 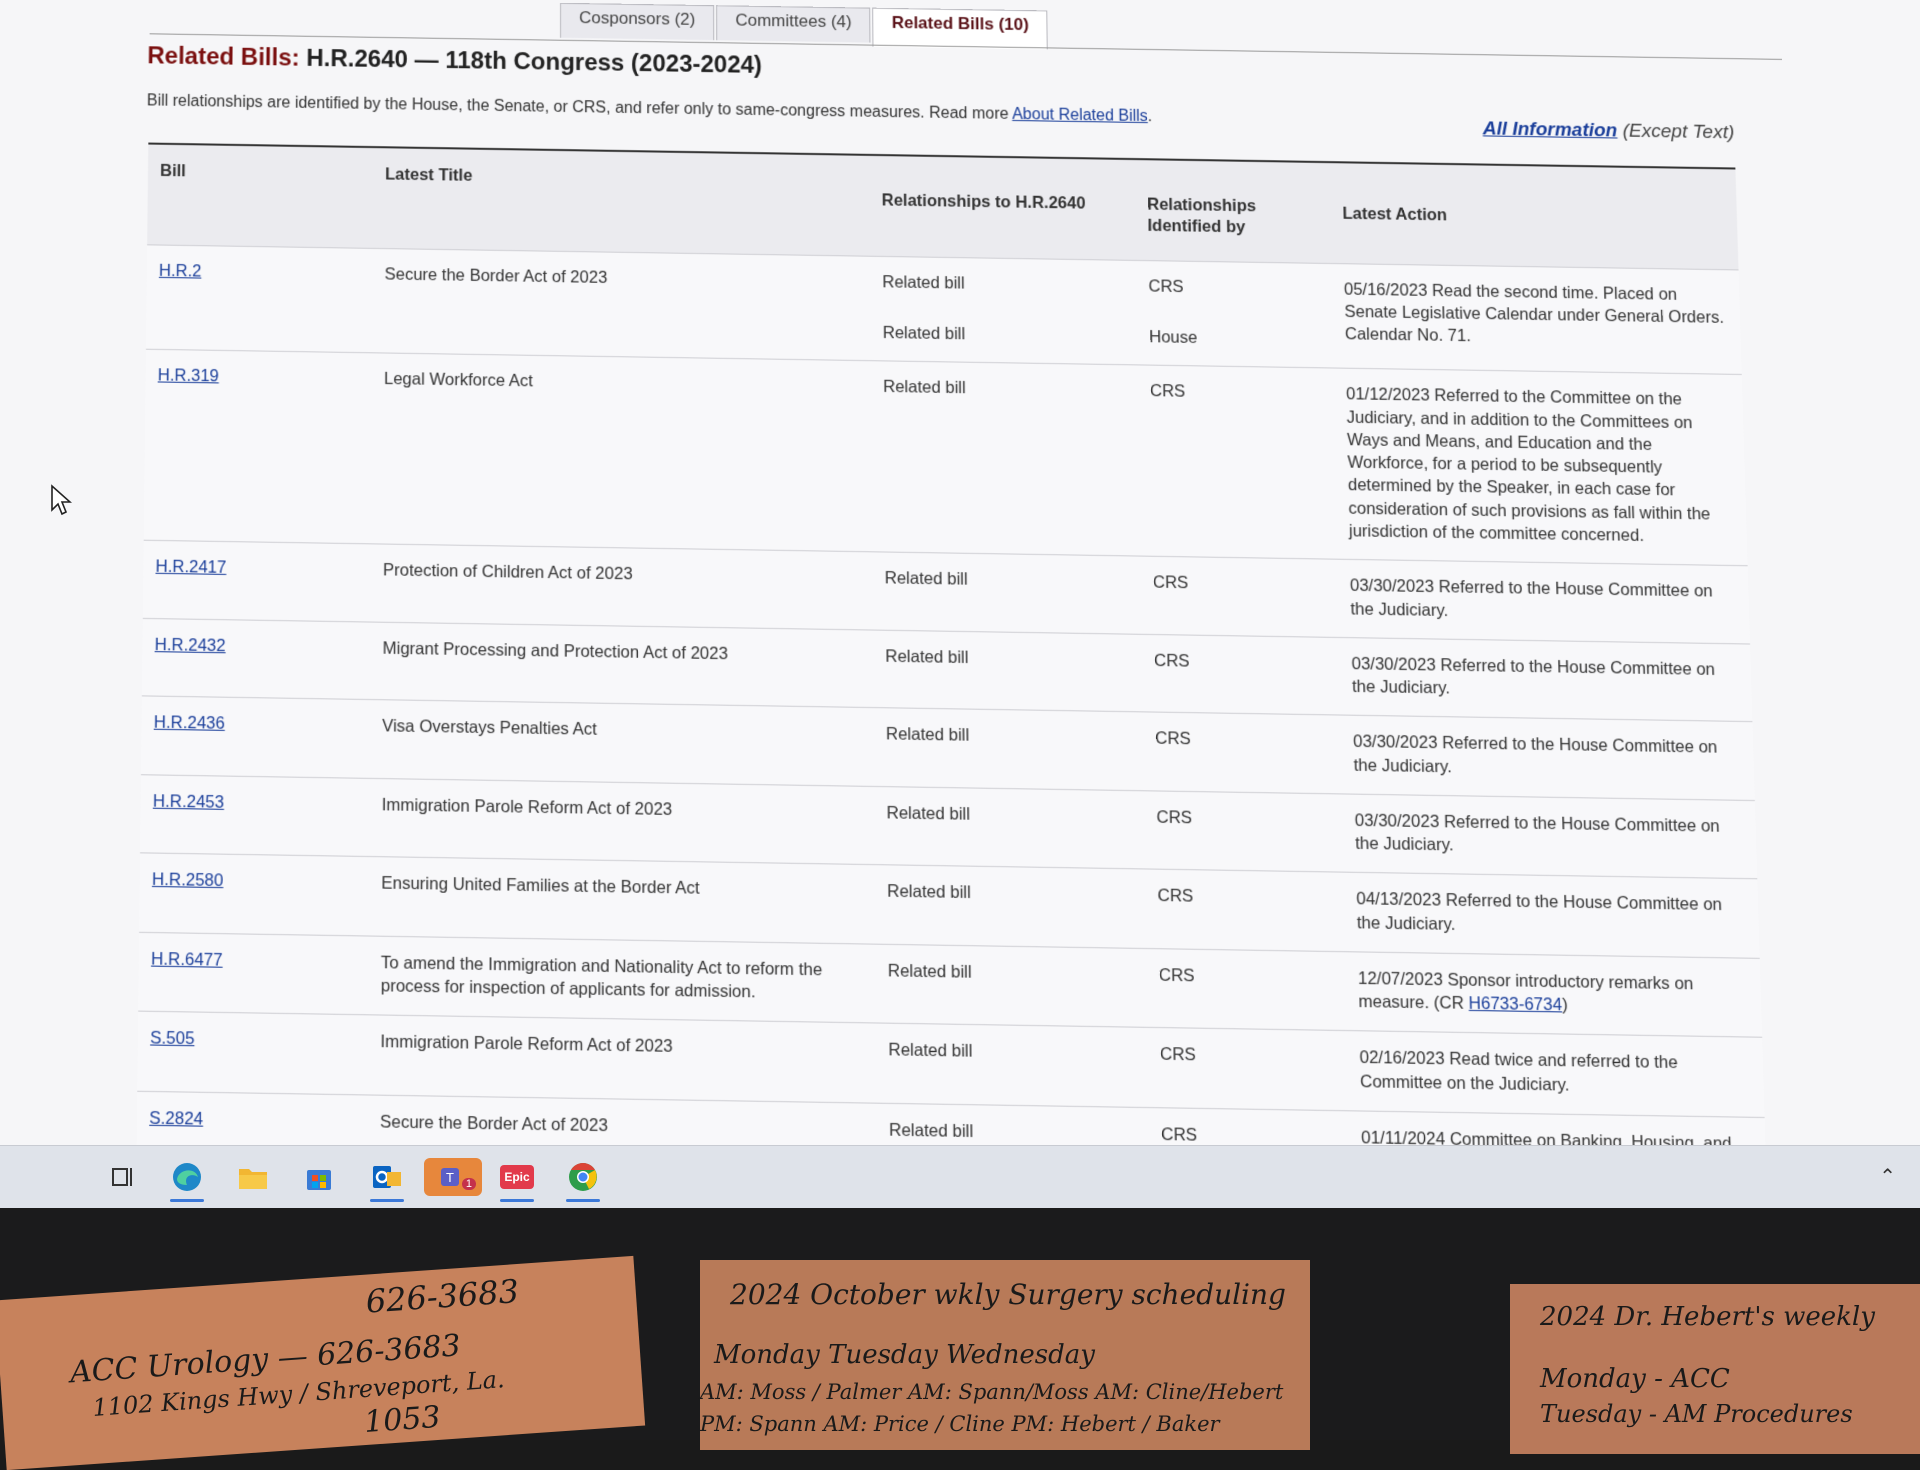 I want to click on congressional-record-link: H6733-6734, so click(x=1515, y=1004).